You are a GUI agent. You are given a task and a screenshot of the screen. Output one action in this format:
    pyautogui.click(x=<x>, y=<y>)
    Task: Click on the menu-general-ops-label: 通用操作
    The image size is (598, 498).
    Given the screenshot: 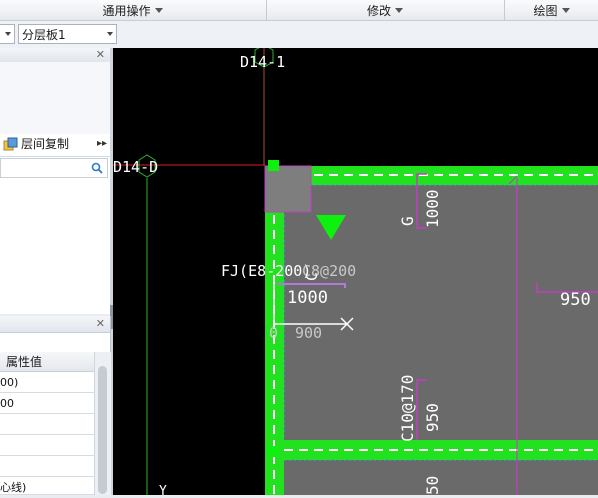 What is the action you would take?
    pyautogui.click(x=126, y=10)
    